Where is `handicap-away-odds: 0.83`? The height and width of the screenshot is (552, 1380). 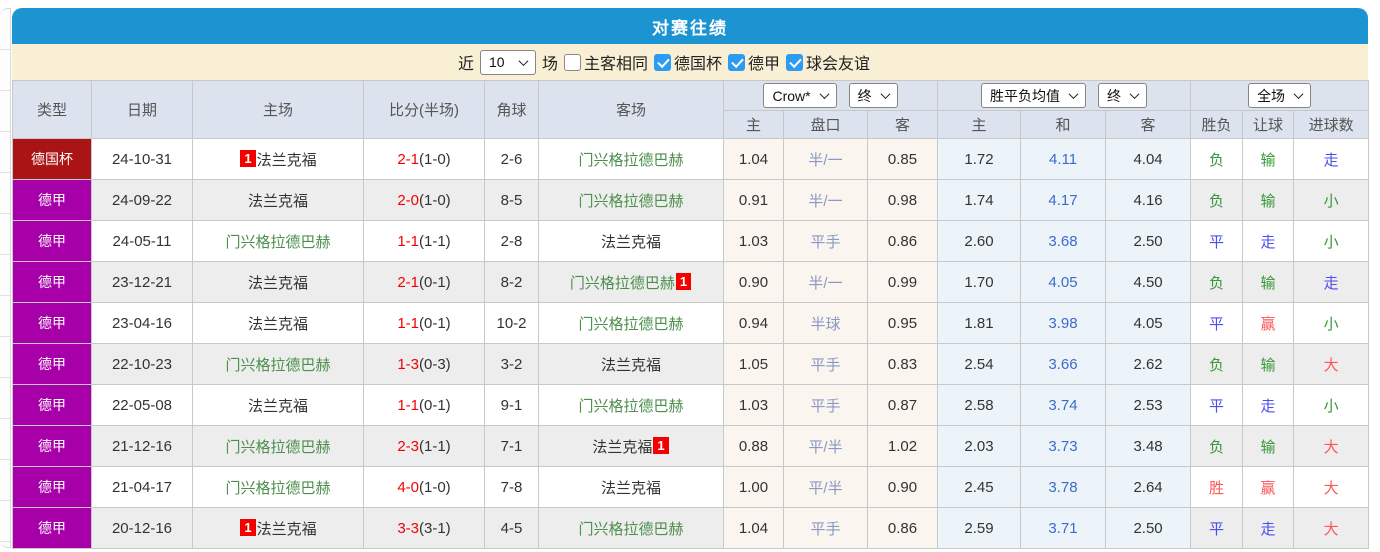 handicap-away-odds: 0.83 is located at coordinates (902, 364).